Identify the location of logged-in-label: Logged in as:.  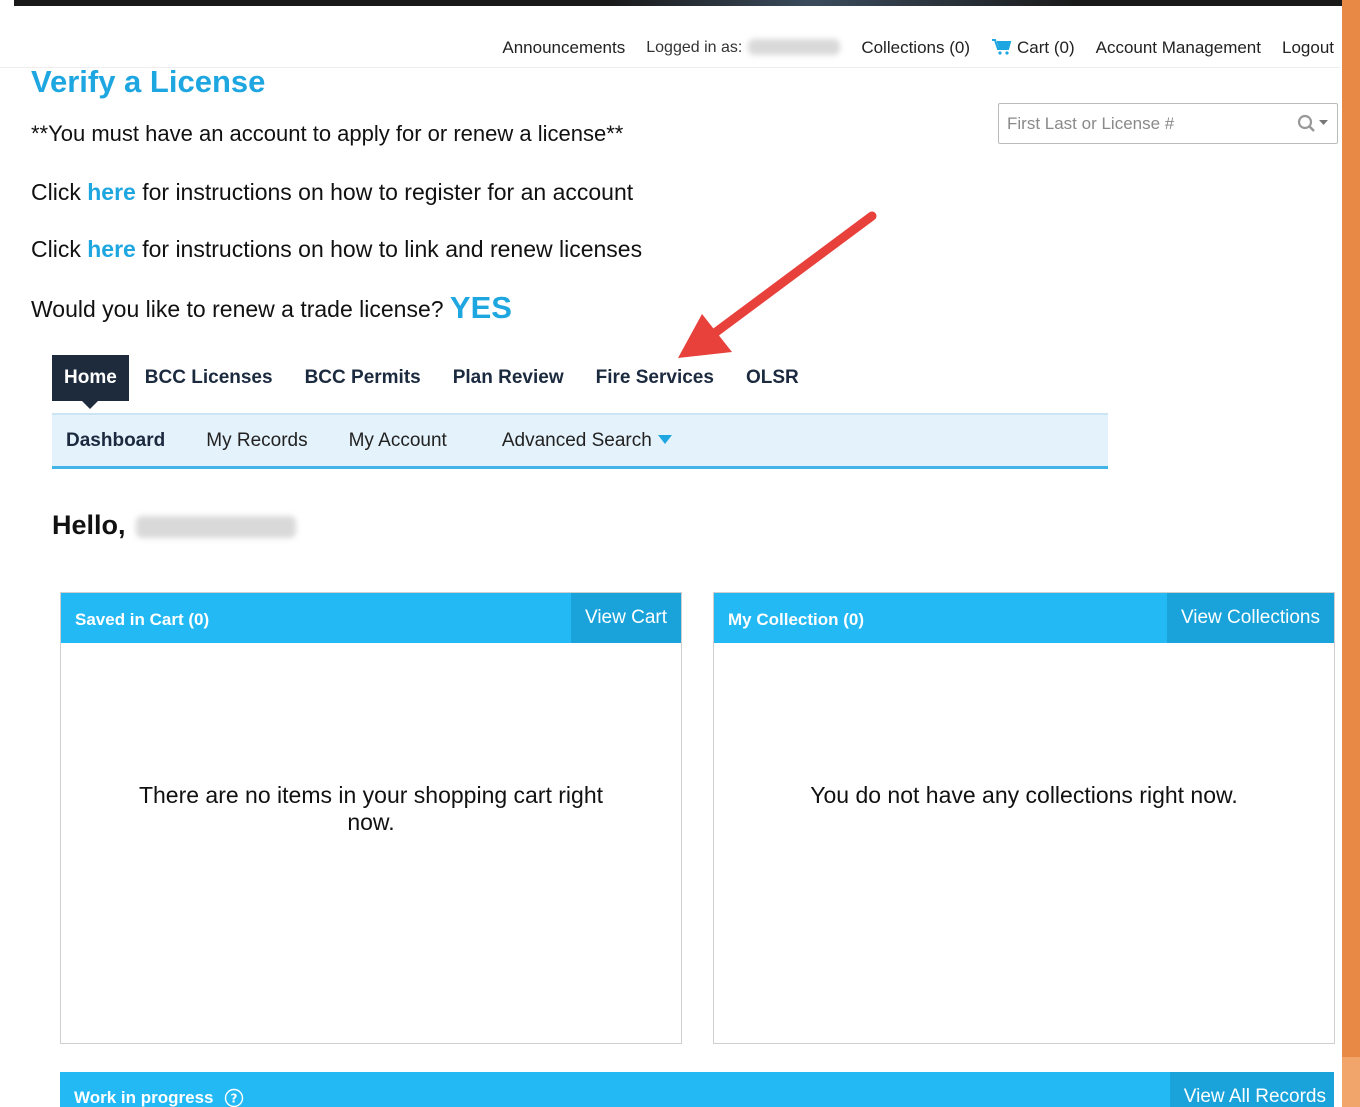
(743, 47).